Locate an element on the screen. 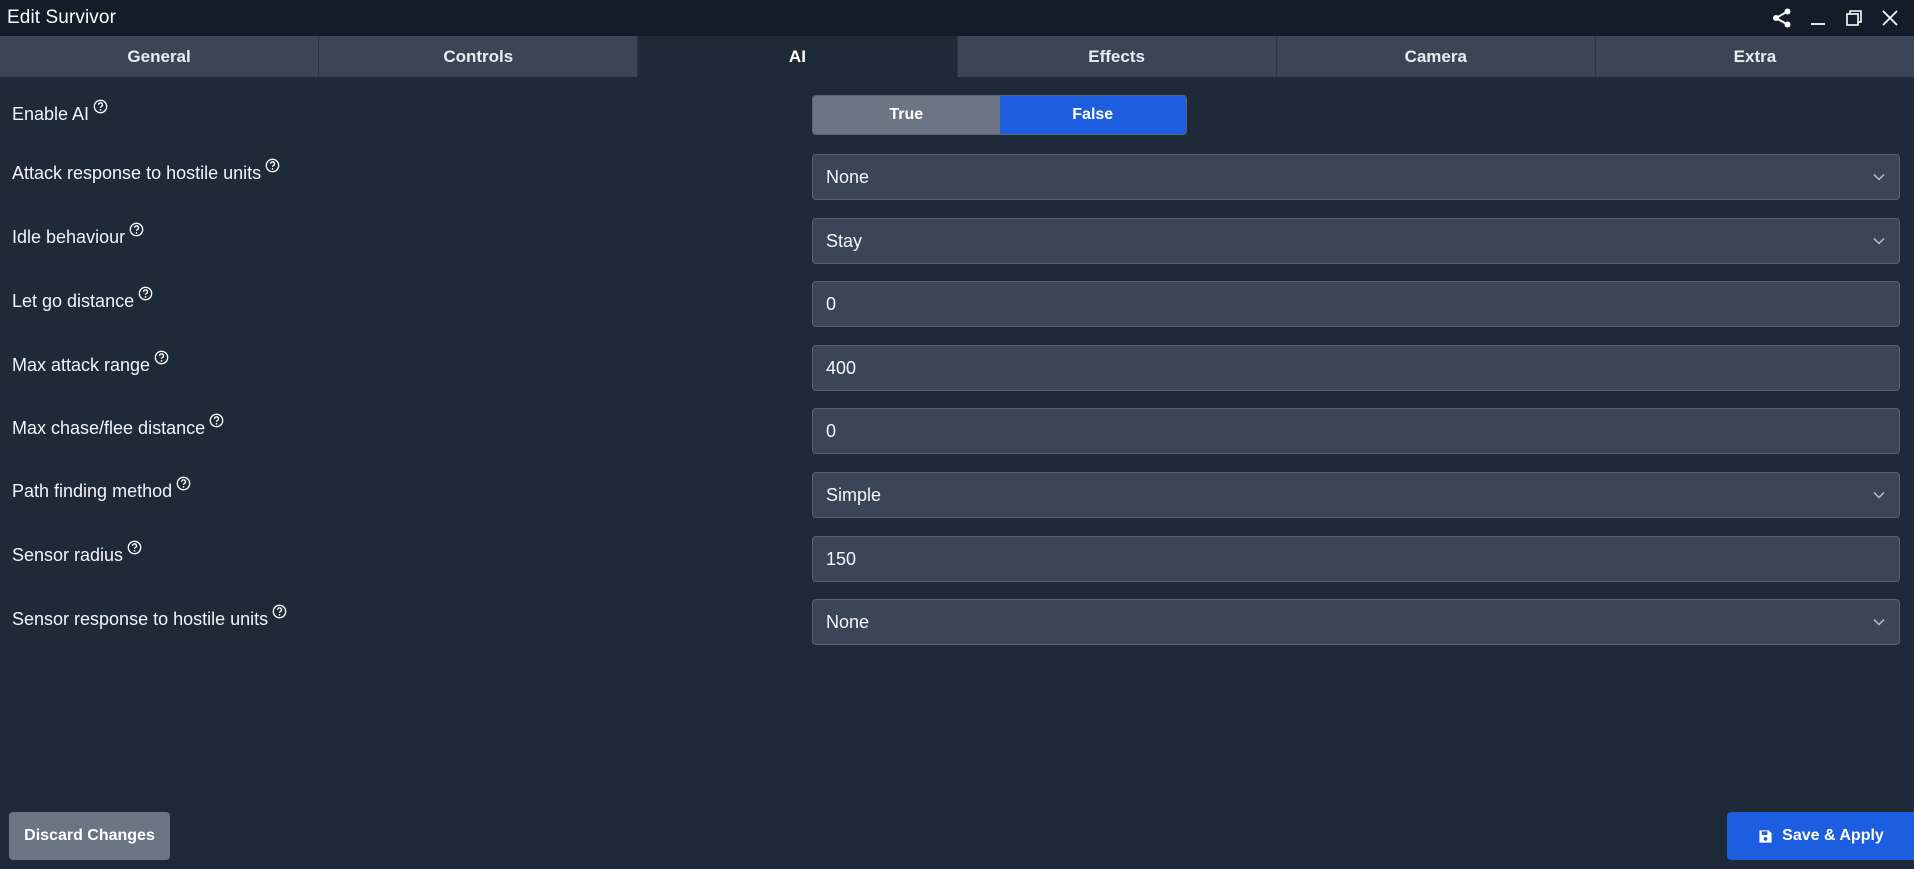  save-apply-button: Save & Apply is located at coordinates (1820, 836).